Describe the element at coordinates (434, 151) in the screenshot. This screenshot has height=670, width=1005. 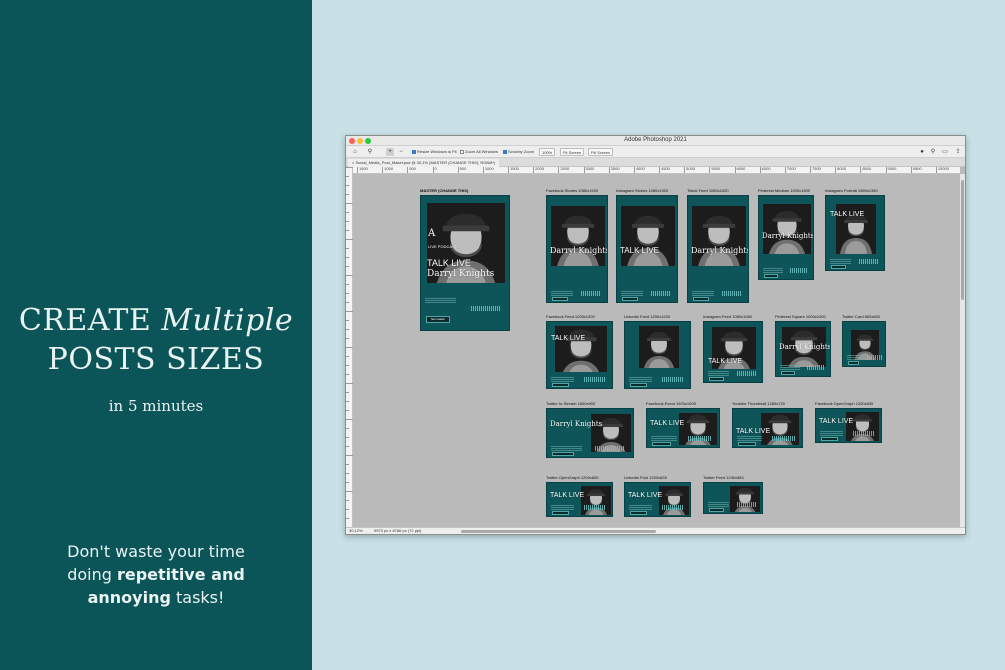
I see `resize-windows-option: Resize Windows to Fit` at that location.